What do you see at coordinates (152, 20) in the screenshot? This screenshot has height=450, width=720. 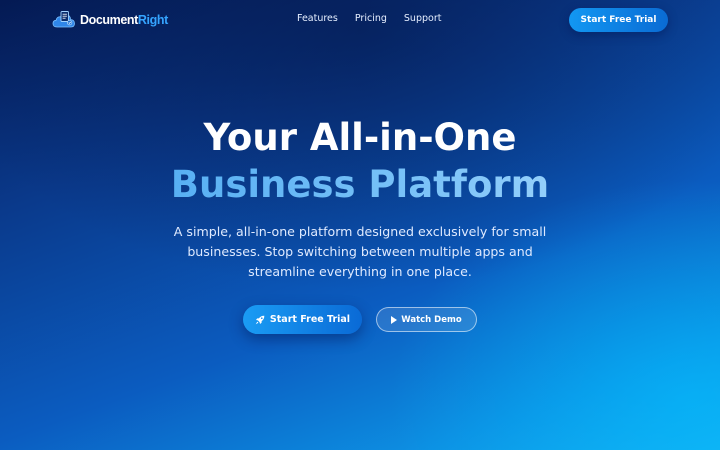 I see `brand-name-part2: Right` at bounding box center [152, 20].